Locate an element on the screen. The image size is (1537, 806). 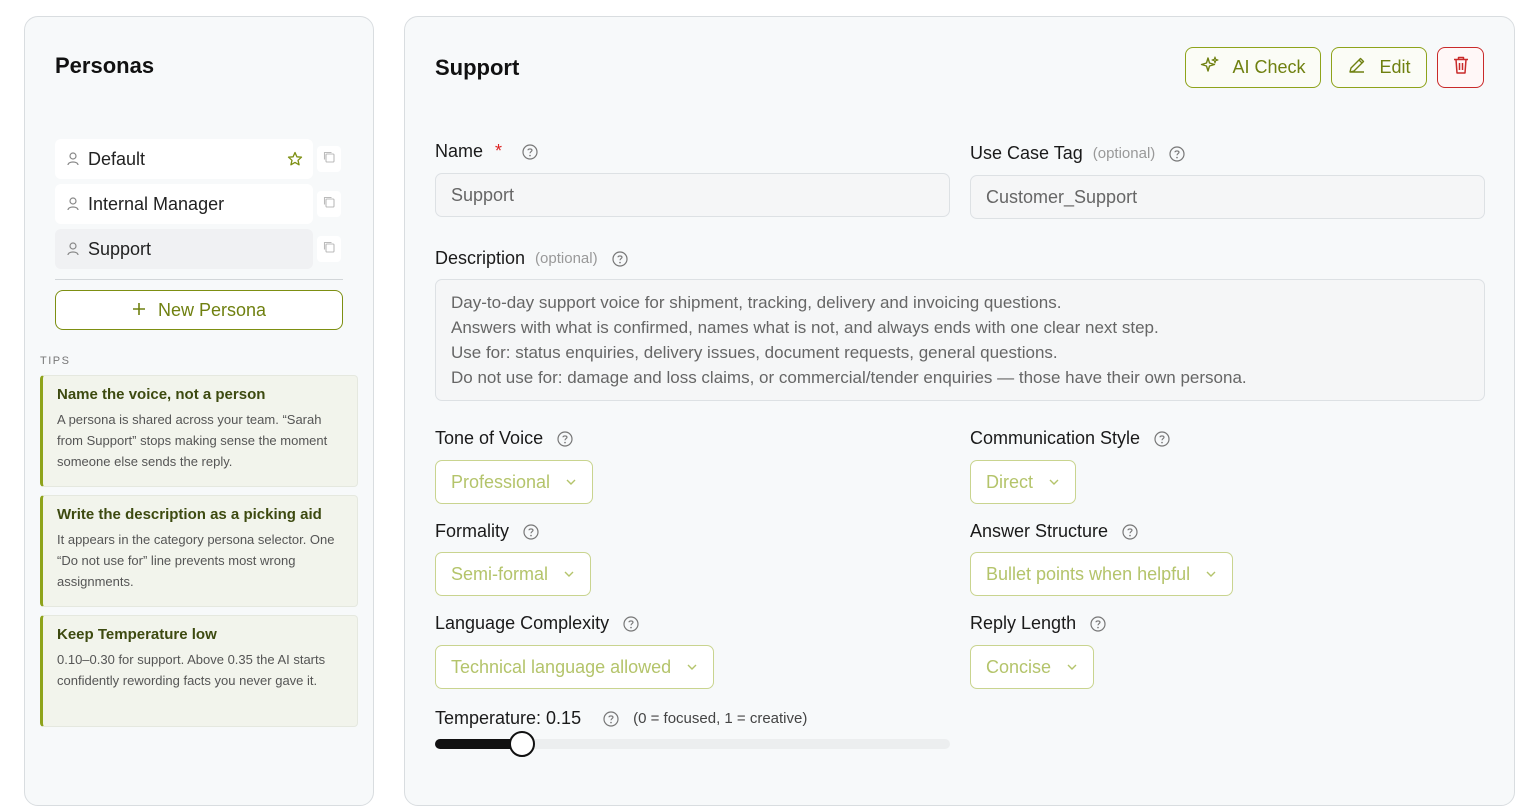
select-value: Direct is located at coordinates (1010, 481).